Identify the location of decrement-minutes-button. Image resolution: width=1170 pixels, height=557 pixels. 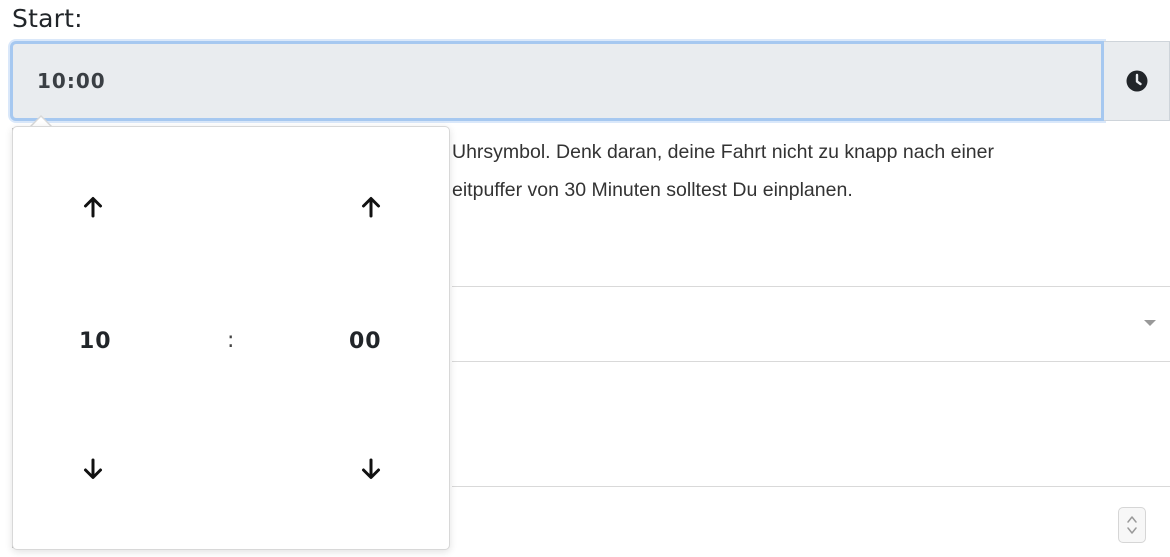
(371, 469).